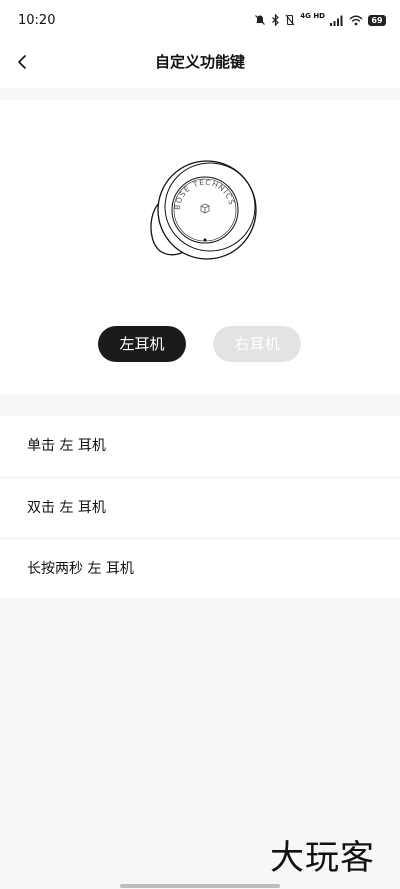 This screenshot has height=889, width=400. What do you see at coordinates (200, 446) in the screenshot?
I see `list-item-single-tap: 单击 左 耳机` at bounding box center [200, 446].